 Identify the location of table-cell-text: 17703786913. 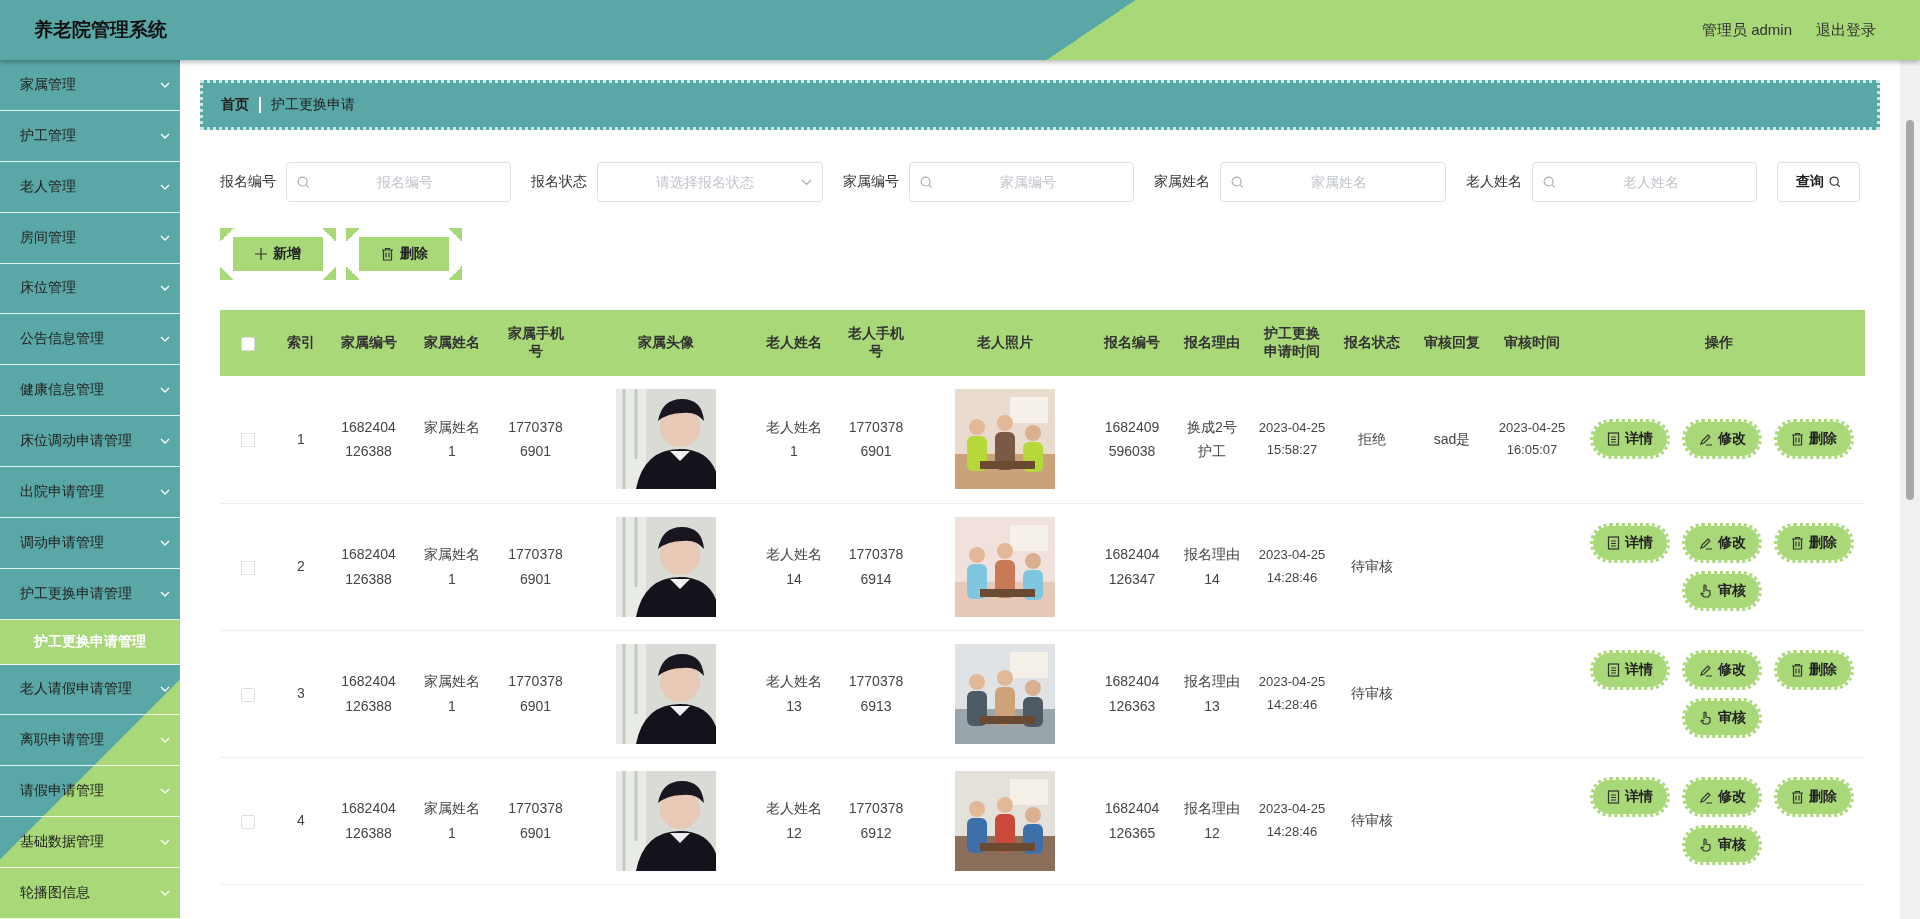
(875, 694).